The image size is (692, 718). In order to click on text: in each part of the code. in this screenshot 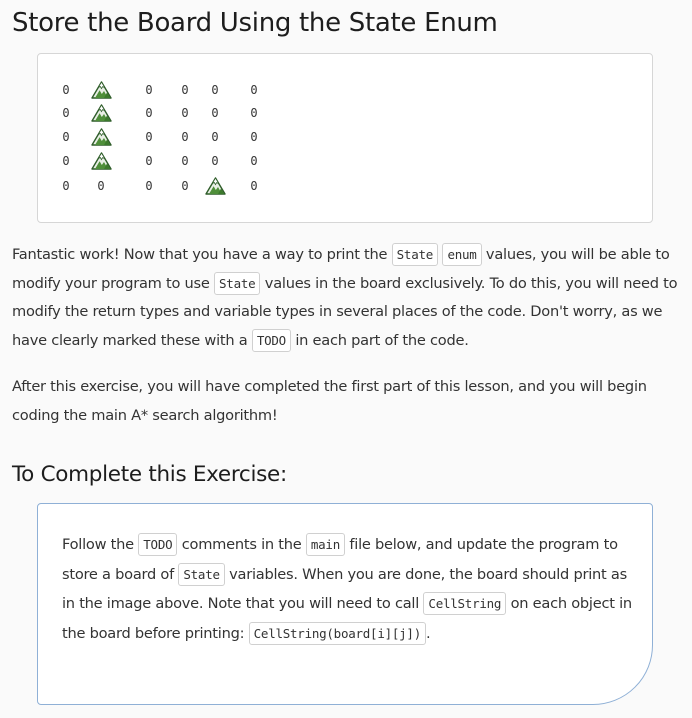, I will do `click(379, 340)`.